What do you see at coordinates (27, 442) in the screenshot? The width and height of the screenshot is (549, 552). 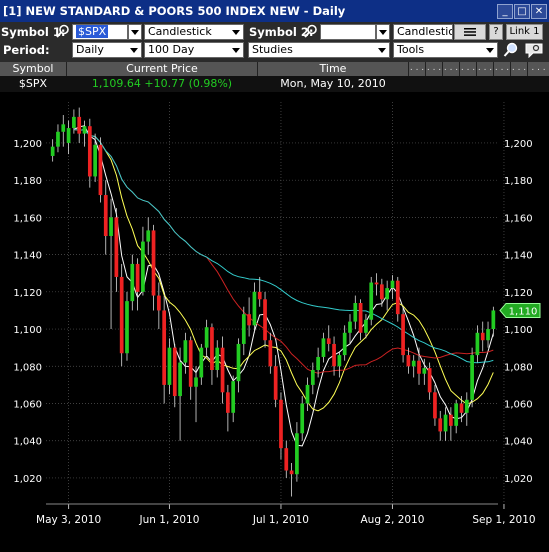 I see `y-tick-label-left: 1,040` at bounding box center [27, 442].